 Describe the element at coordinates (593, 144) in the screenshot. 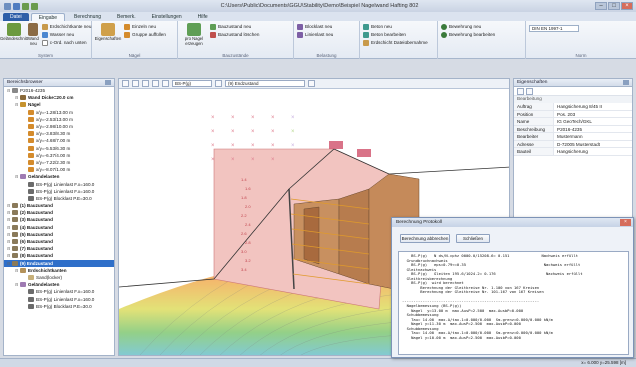

I see `property-value: D-72005 Musterstadt` at that location.